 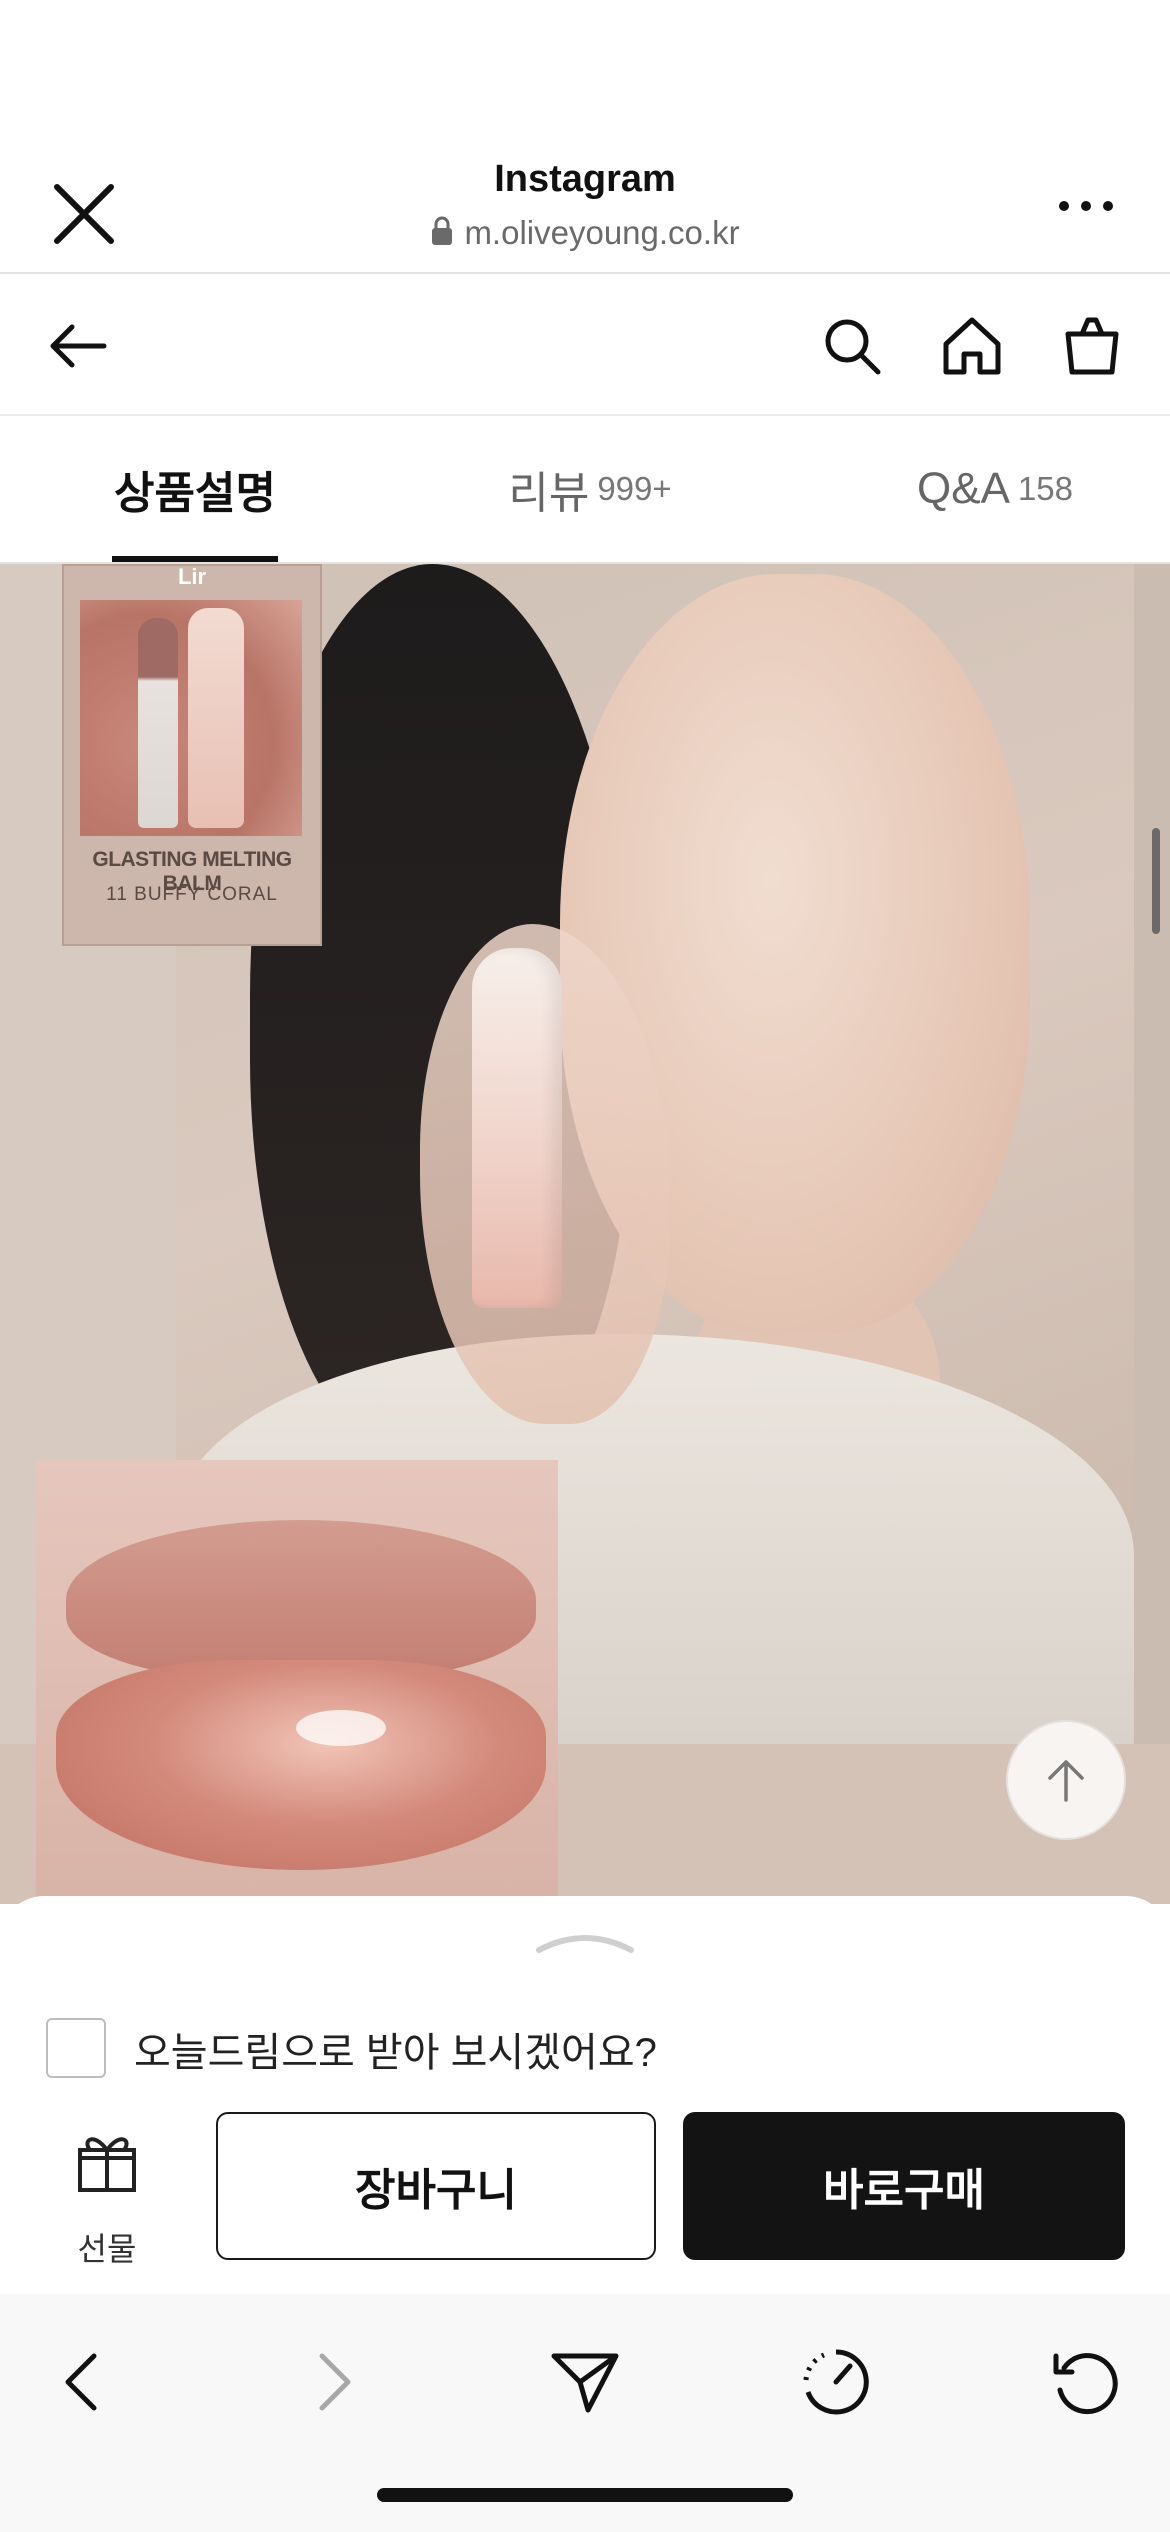 I want to click on tab-review: 리뷰 999+, so click(x=590, y=489).